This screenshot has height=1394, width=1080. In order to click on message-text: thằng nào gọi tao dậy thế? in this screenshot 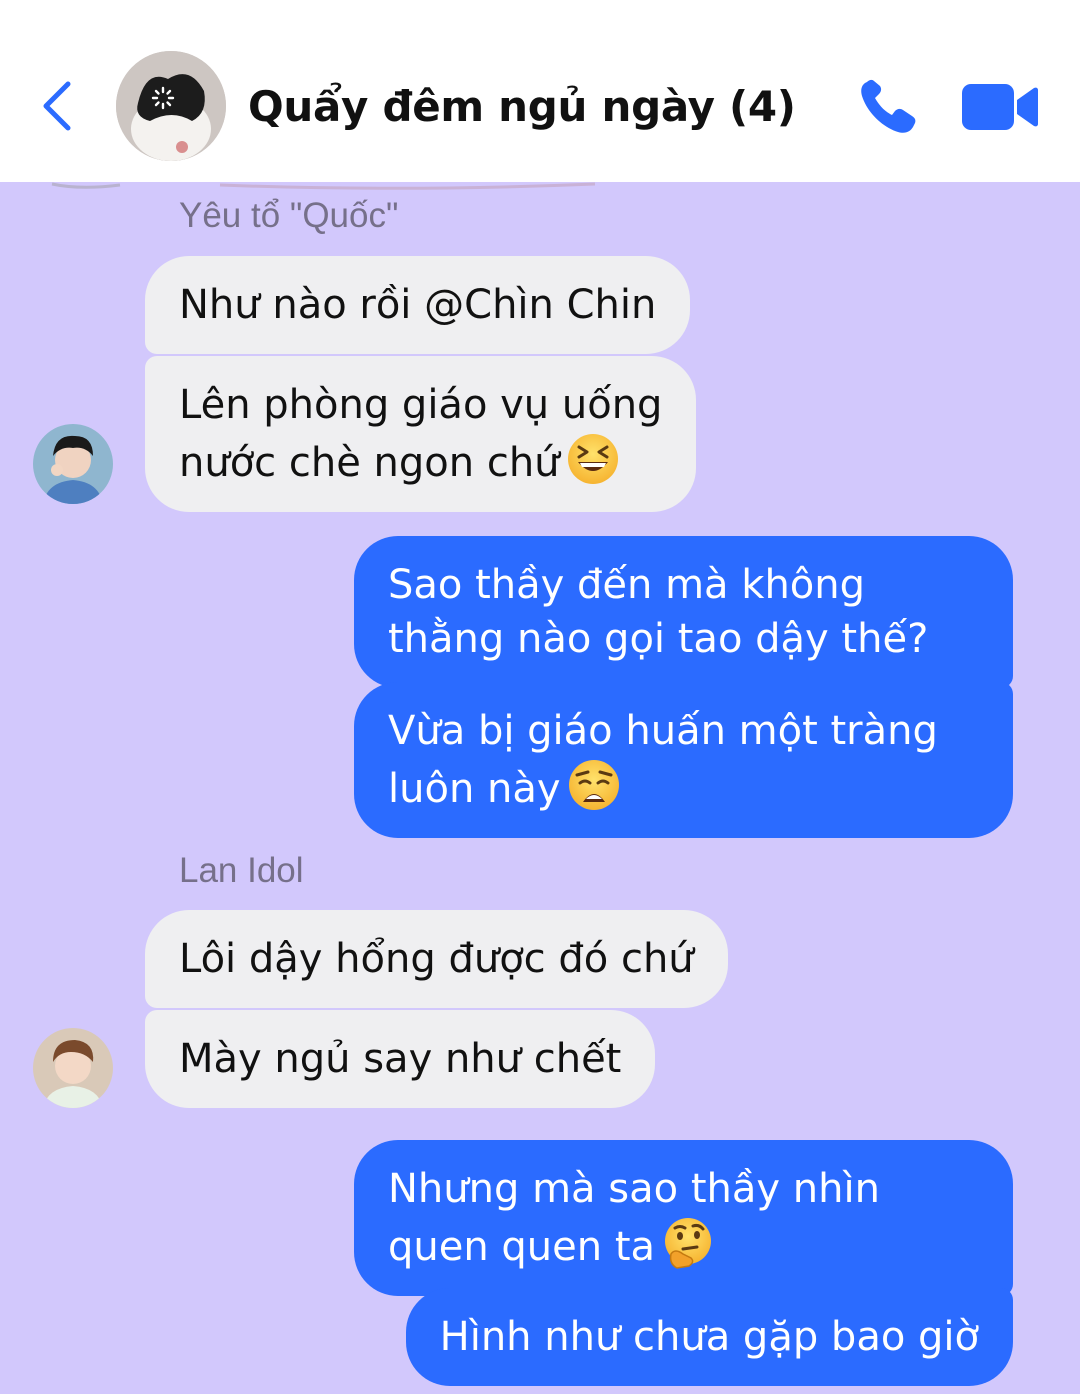, I will do `click(658, 639)`.